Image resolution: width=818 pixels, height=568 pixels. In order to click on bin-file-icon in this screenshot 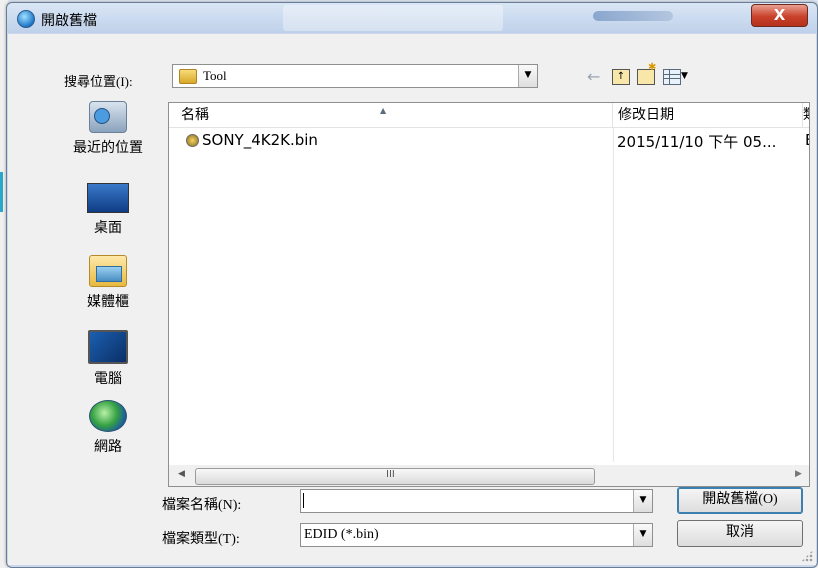, I will do `click(192, 140)`.